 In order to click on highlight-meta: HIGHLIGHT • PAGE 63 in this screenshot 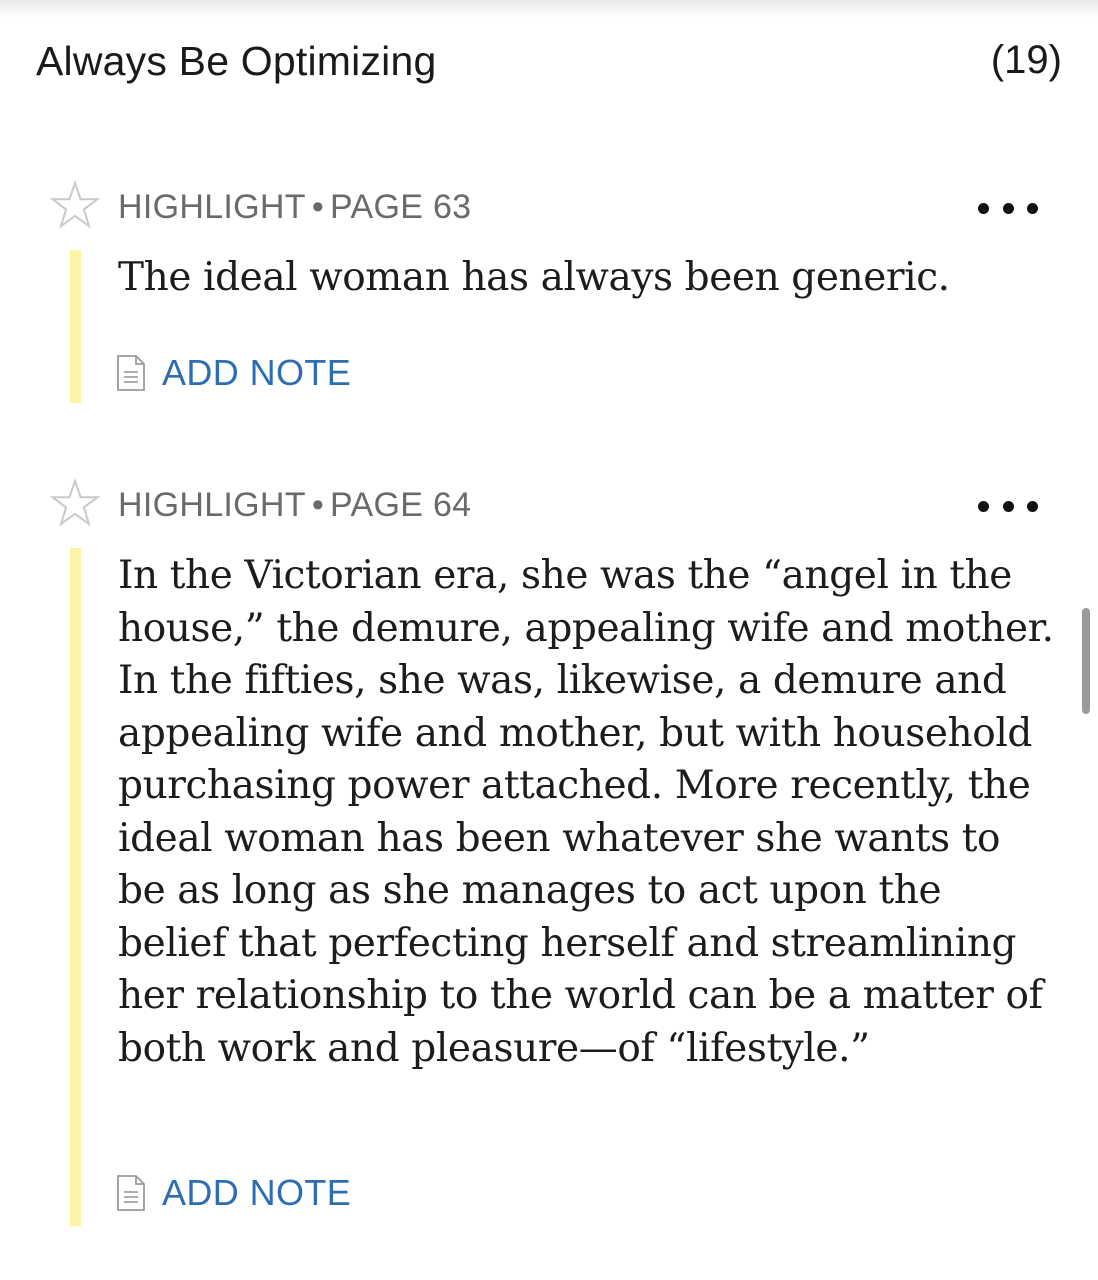, I will do `click(294, 207)`.